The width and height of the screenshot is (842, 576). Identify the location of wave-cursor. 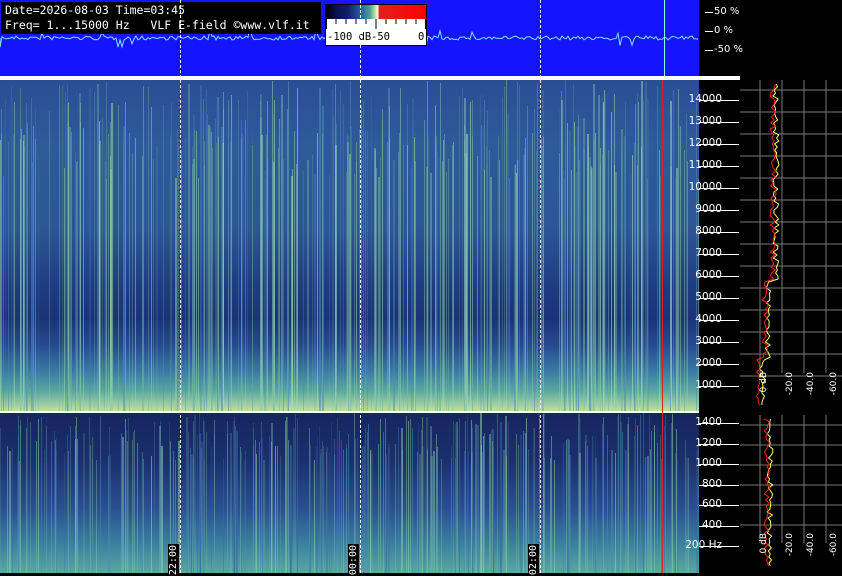
(664, 38).